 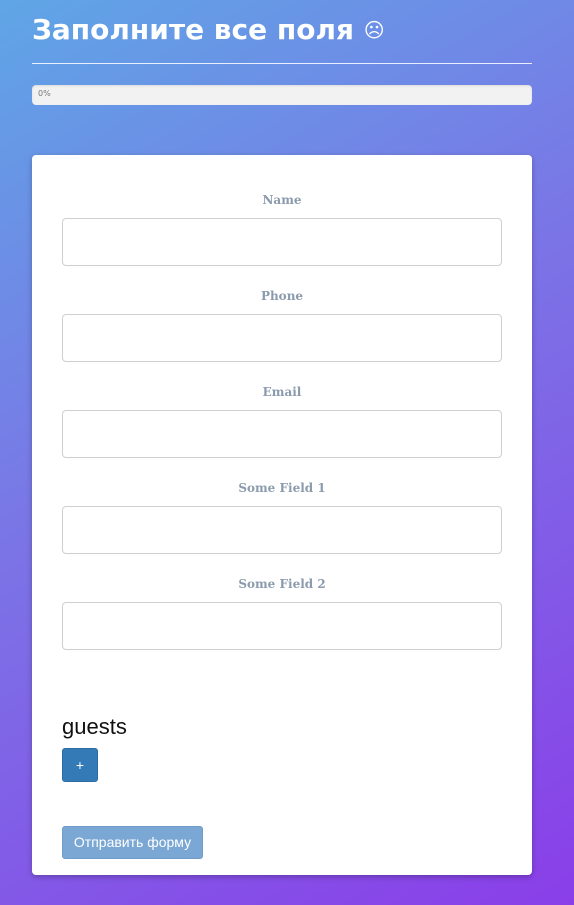 What do you see at coordinates (282, 392) in the screenshot?
I see `email-label: Email` at bounding box center [282, 392].